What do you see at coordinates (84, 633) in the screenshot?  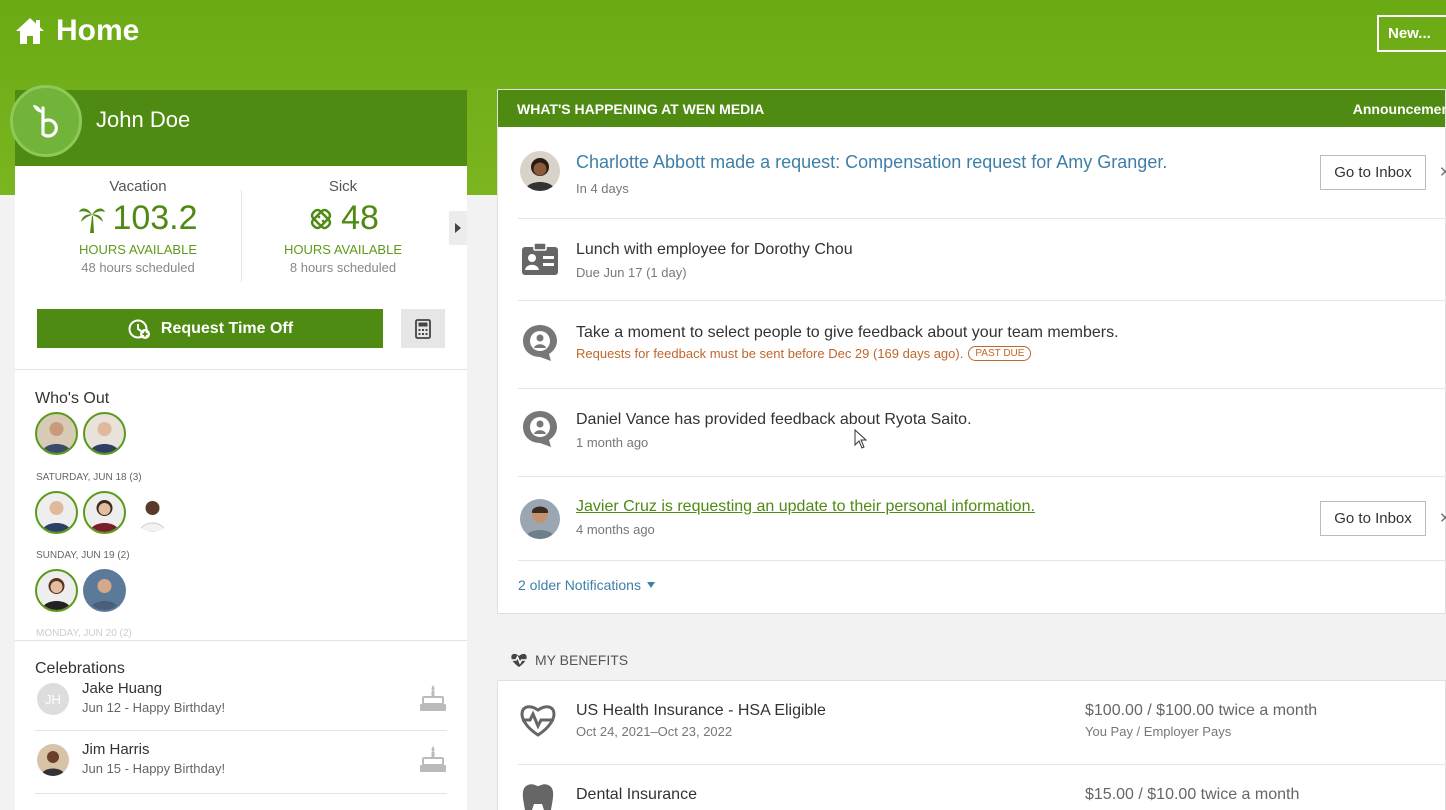 I see `day-heading: MONDAY, JUN 20 (2)` at bounding box center [84, 633].